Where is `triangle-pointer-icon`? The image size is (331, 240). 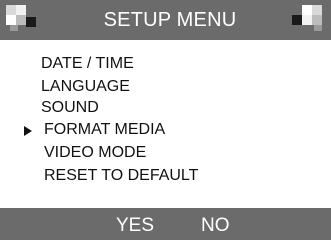
triangle-pointer-icon is located at coordinates (28, 131).